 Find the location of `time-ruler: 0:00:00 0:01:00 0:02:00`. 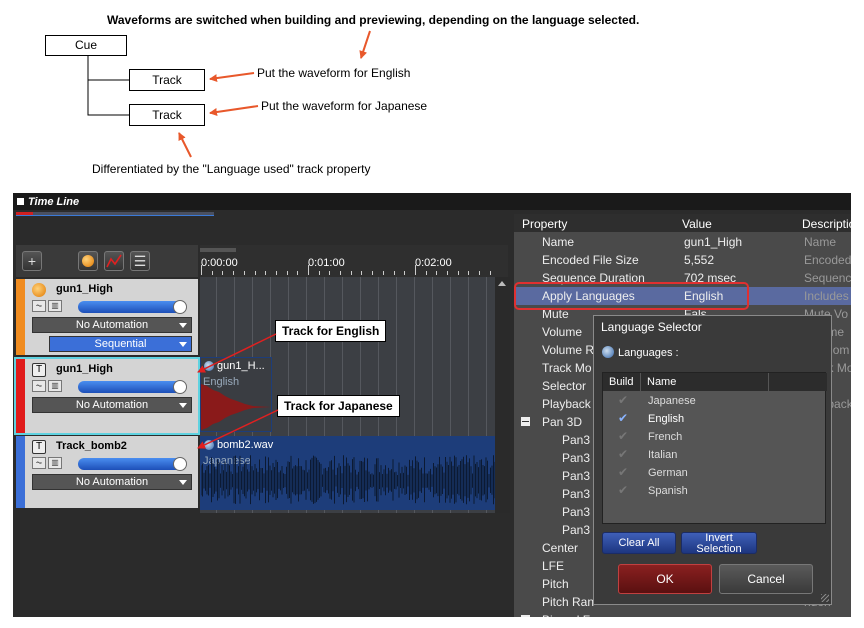

time-ruler: 0:00:00 0:01:00 0:02:00 is located at coordinates (354, 261).